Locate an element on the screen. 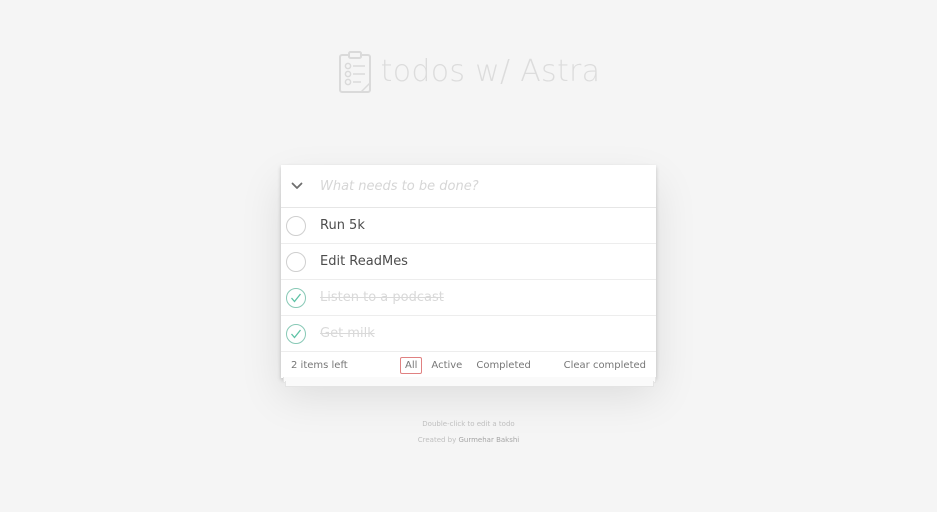 Image resolution: width=937 pixels, height=512 pixels. edit-hint: Double-click to edit a todo is located at coordinates (468, 424).